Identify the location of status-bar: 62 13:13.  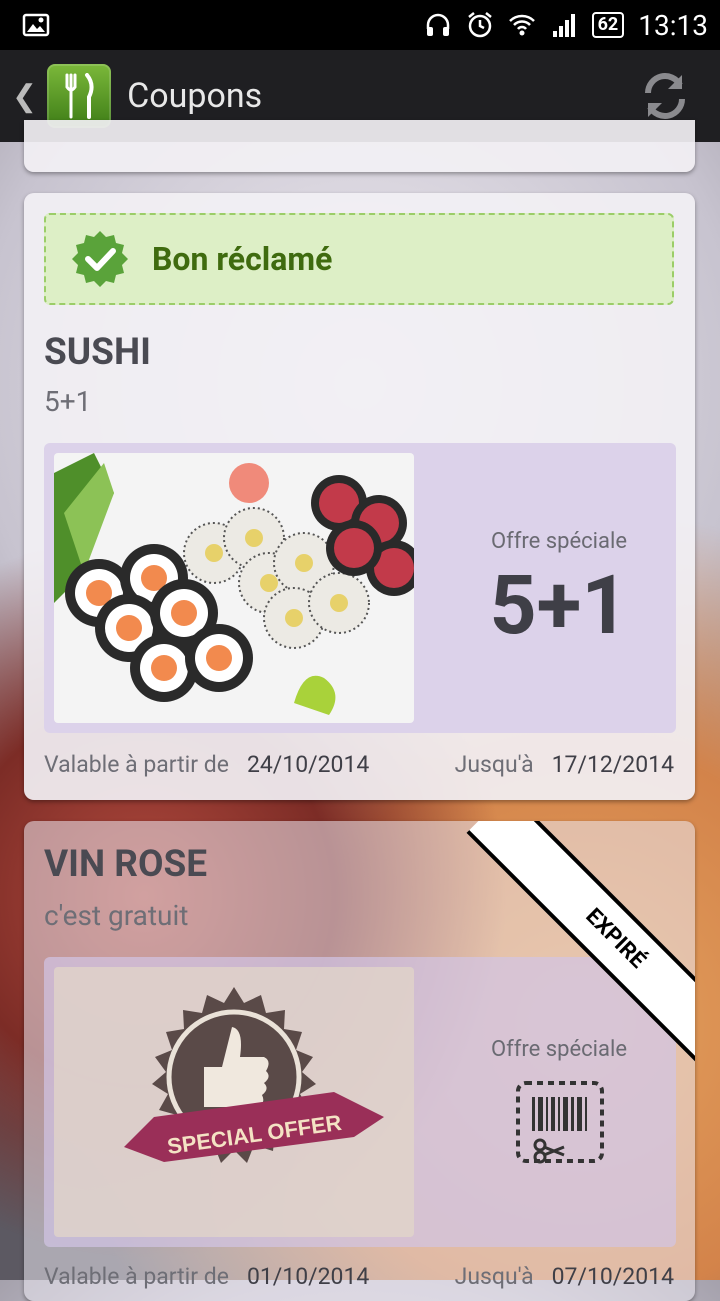
(360, 25).